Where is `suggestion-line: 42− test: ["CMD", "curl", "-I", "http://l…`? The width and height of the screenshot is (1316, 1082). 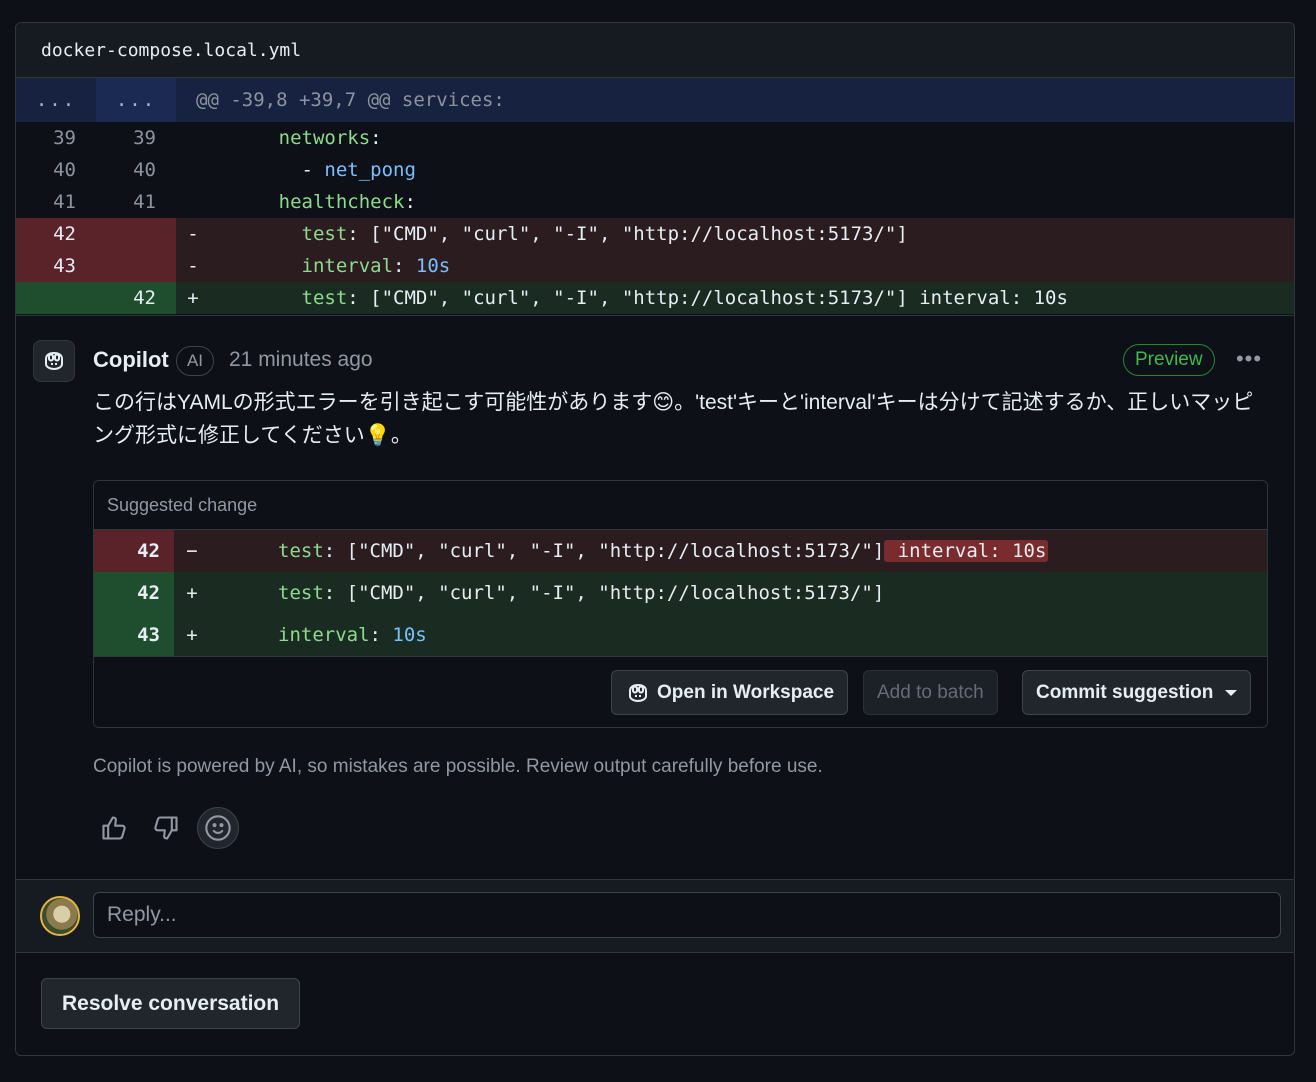
suggestion-line: 42− test: ["CMD", "curl", "-I", "http://l… is located at coordinates (680, 551).